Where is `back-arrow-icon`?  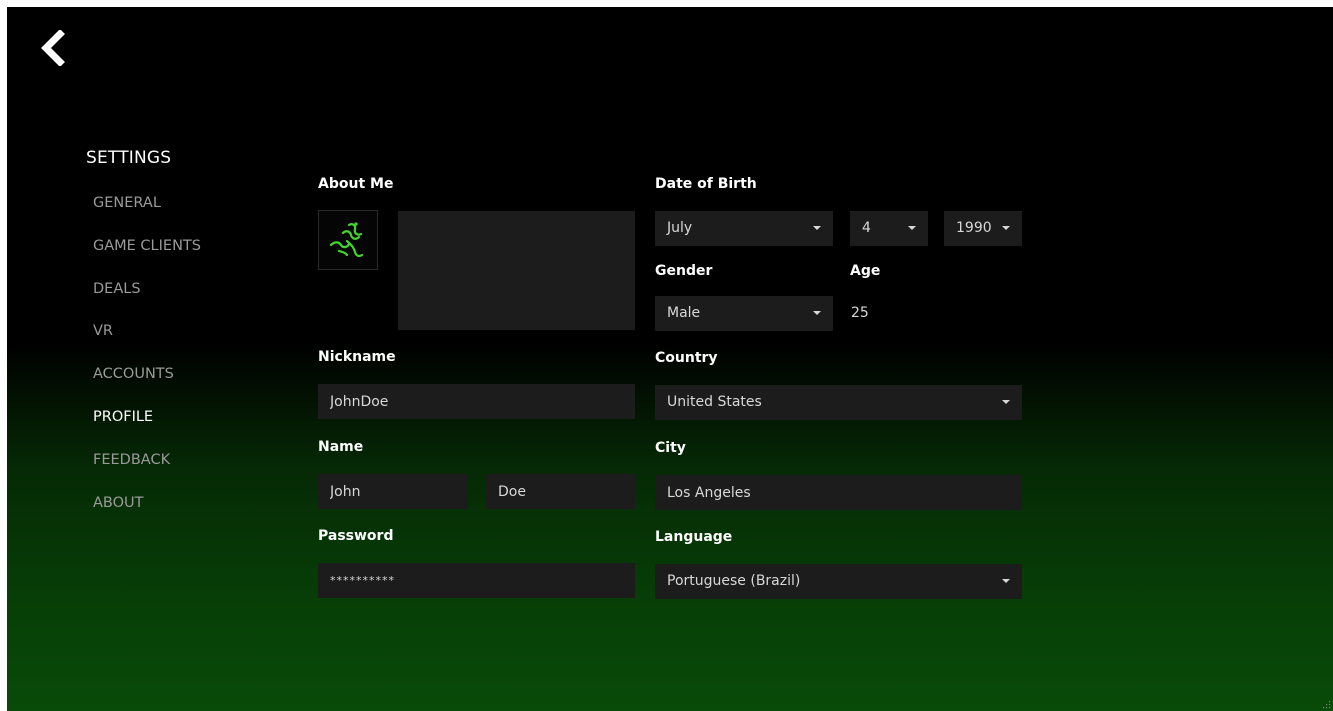 back-arrow-icon is located at coordinates (53, 48).